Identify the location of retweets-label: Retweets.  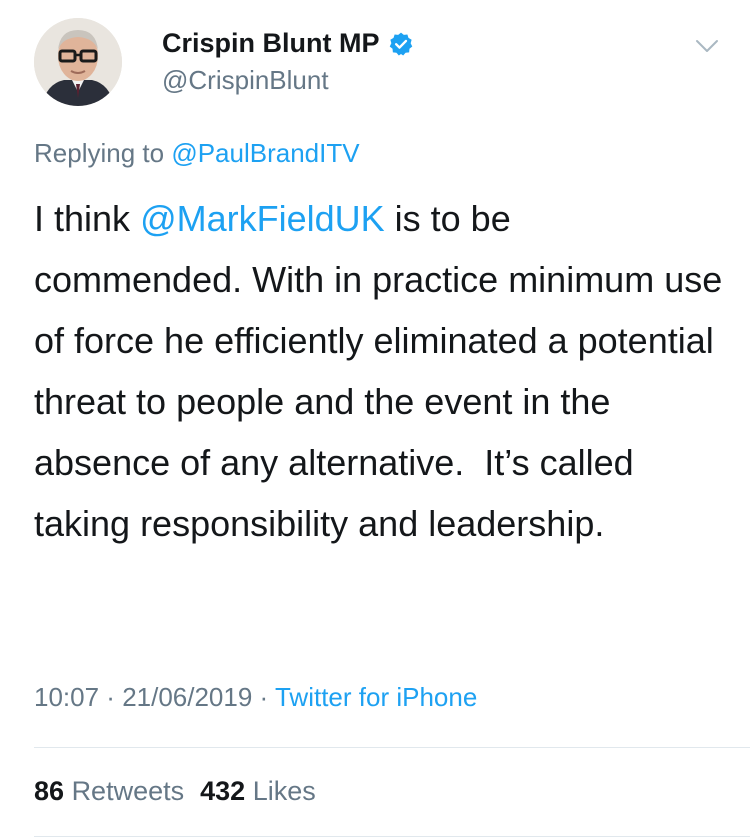
(128, 791).